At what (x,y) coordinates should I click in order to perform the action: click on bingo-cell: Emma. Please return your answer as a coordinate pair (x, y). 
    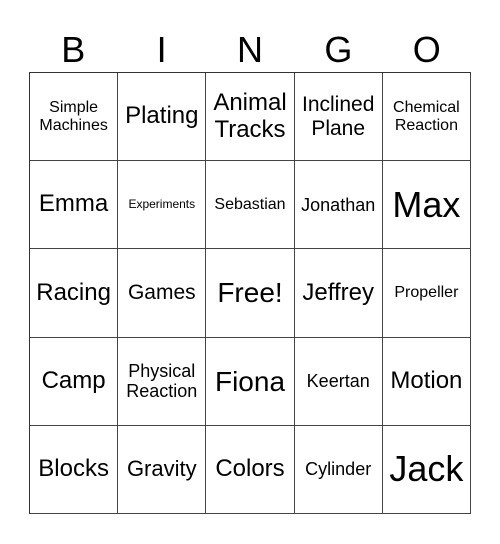
    Looking at the image, I should click on (74, 205).